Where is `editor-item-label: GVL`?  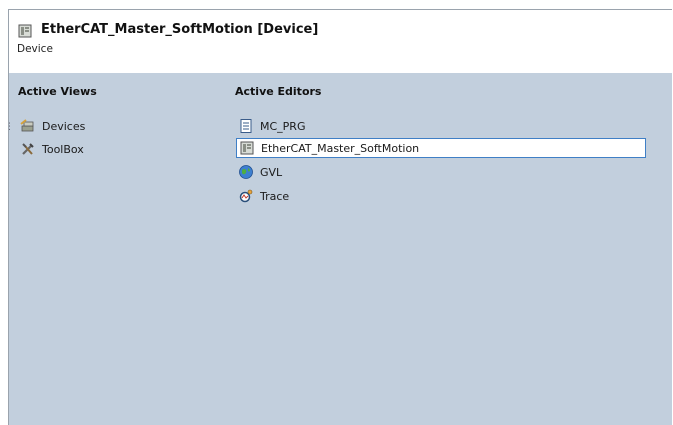 editor-item-label: GVL is located at coordinates (271, 172).